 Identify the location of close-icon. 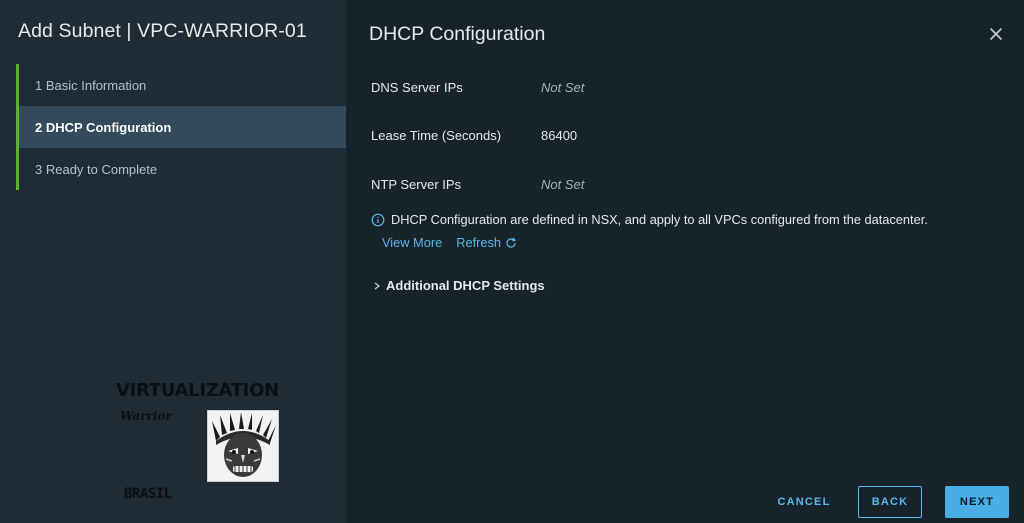
(996, 34).